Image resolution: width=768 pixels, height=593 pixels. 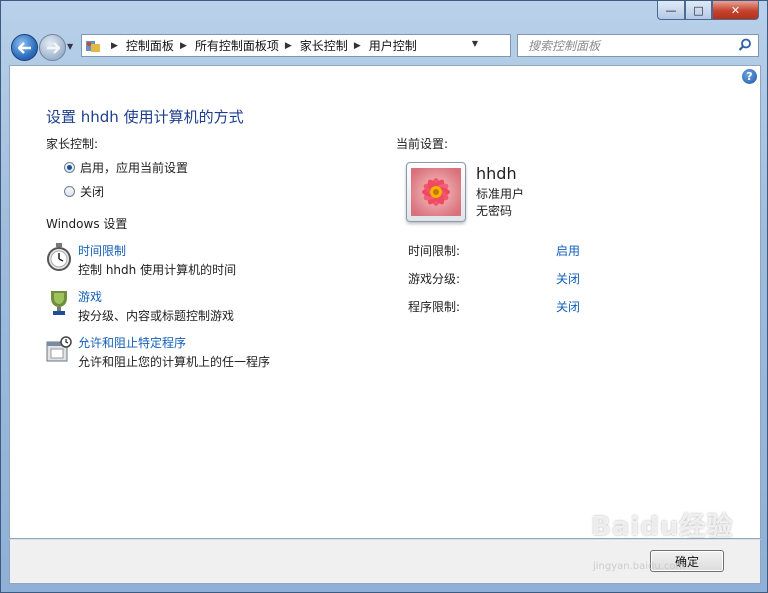 What do you see at coordinates (157, 250) in the screenshot?
I see `time-limits-link: 时间限制` at bounding box center [157, 250].